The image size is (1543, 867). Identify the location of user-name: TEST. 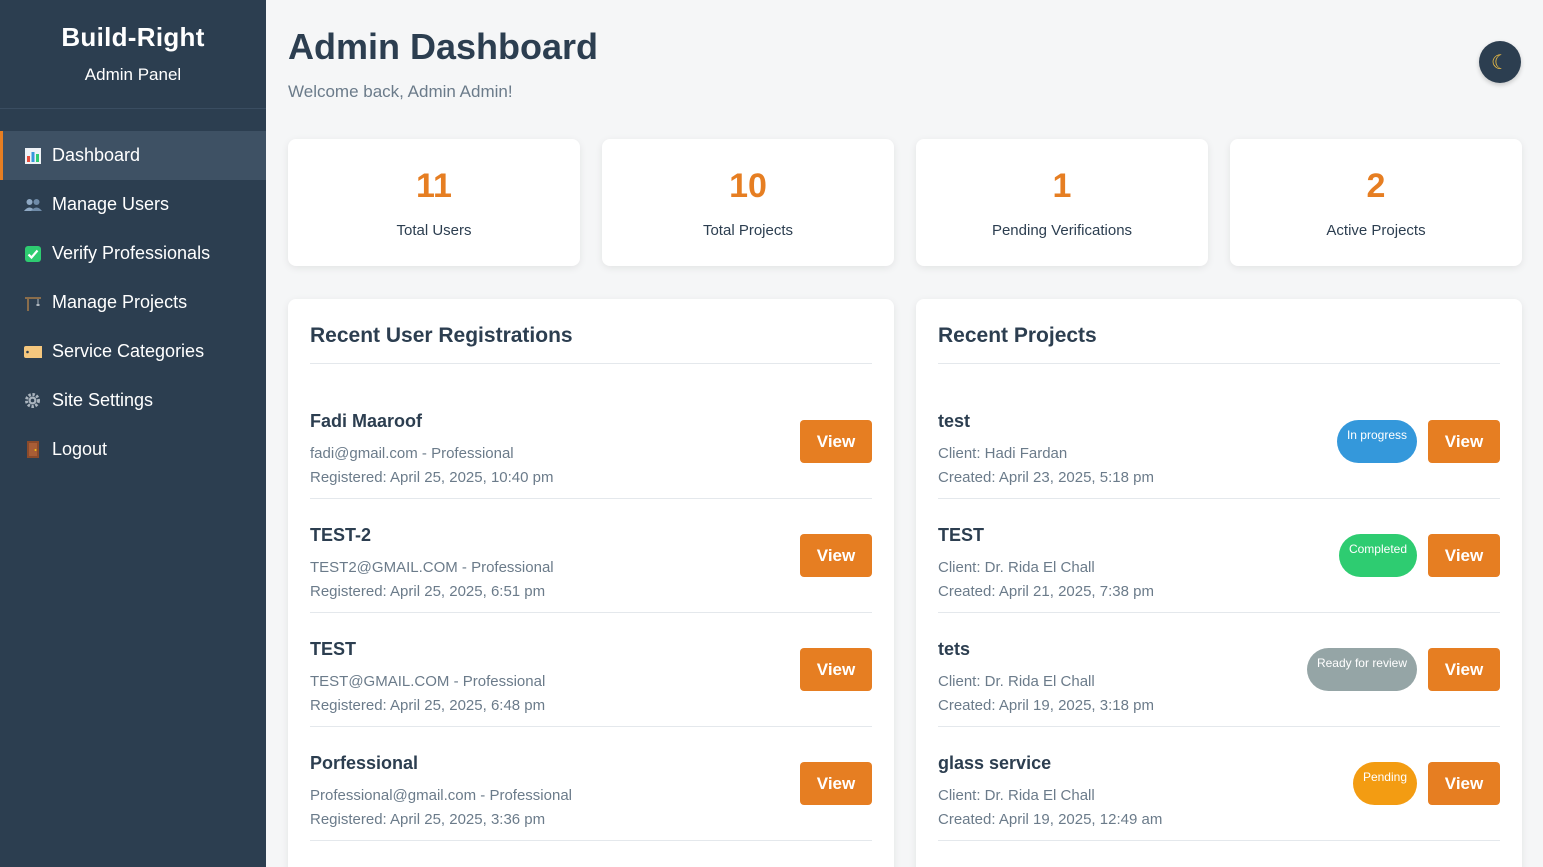
(333, 649).